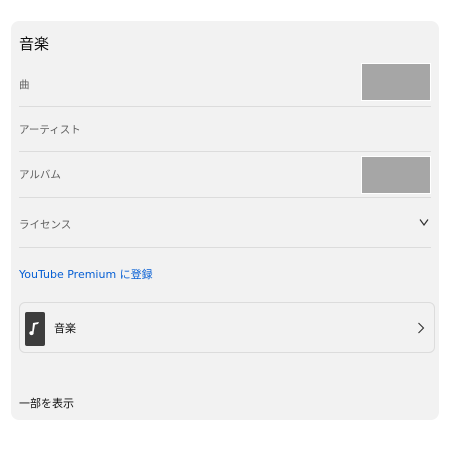 The image size is (451, 451). What do you see at coordinates (50, 130) in the screenshot?
I see `artist-label: アーティスト` at bounding box center [50, 130].